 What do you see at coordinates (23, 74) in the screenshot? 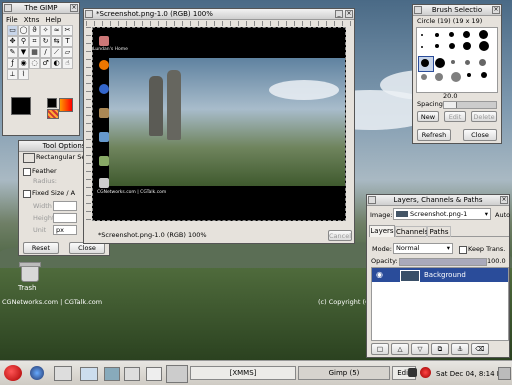
I see `path-icon: ⌇` at bounding box center [23, 74].